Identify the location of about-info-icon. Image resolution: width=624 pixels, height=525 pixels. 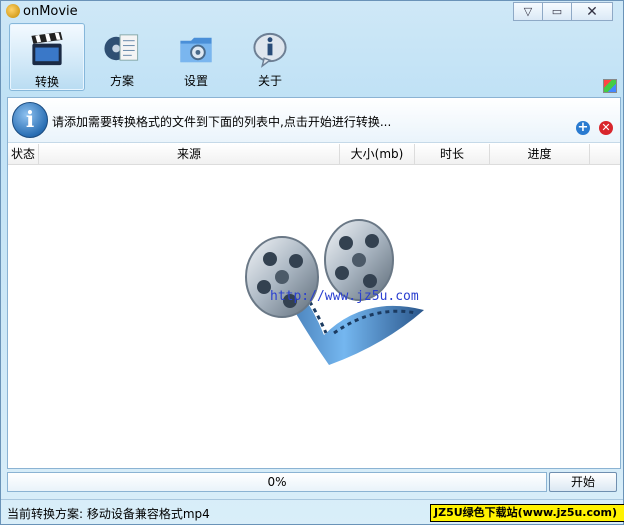
(270, 50).